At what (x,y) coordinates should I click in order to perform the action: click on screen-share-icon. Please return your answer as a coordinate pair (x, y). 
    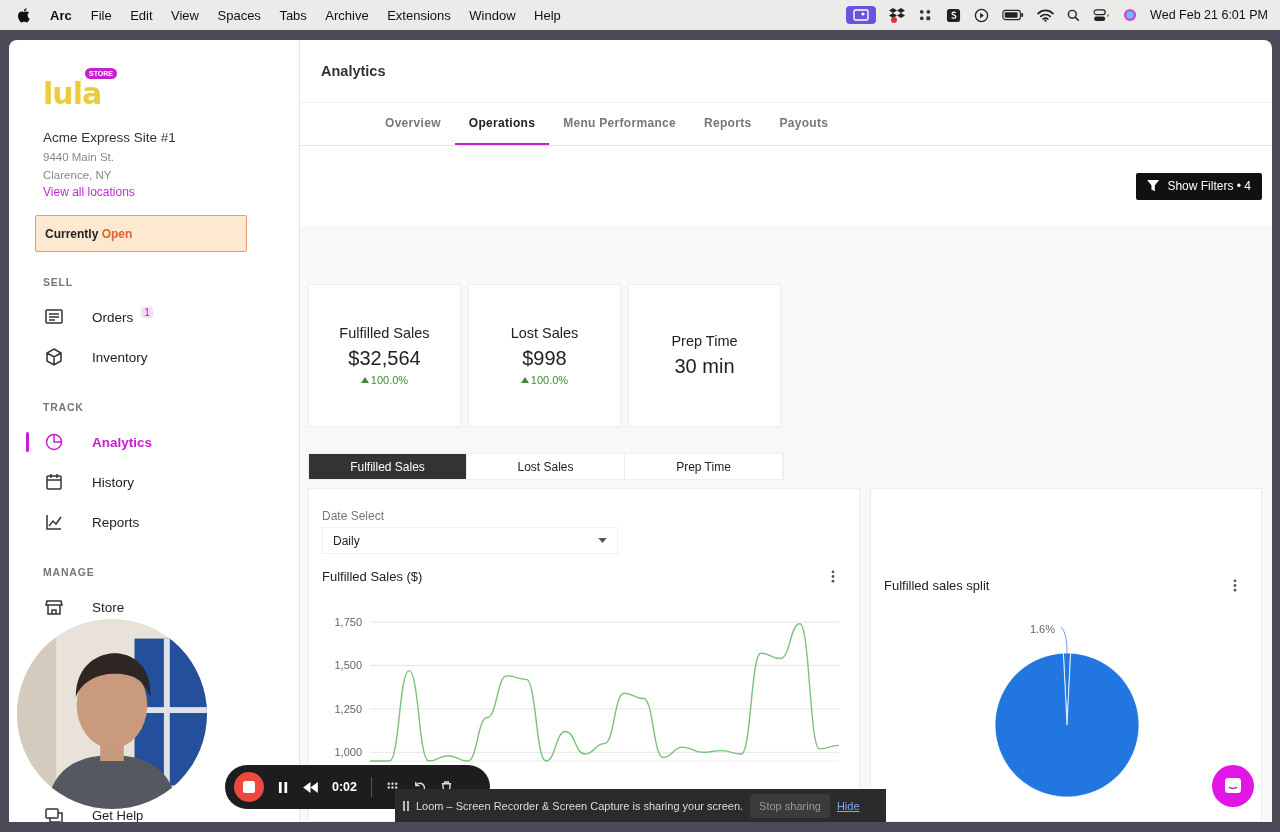
    Looking at the image, I should click on (861, 15).